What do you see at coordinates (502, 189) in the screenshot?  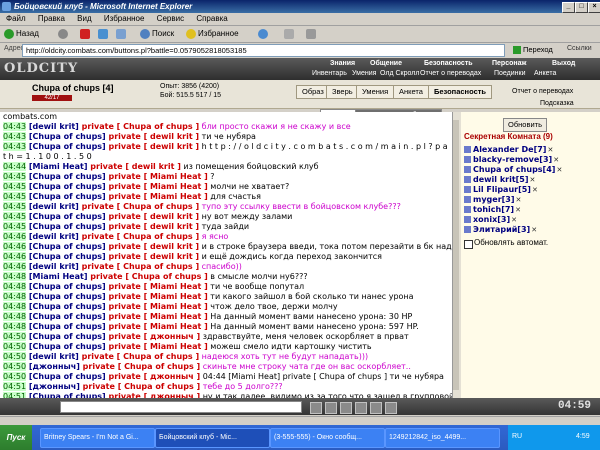 I see `room-user-name: Lil Flipaur[5]` at bounding box center [502, 189].